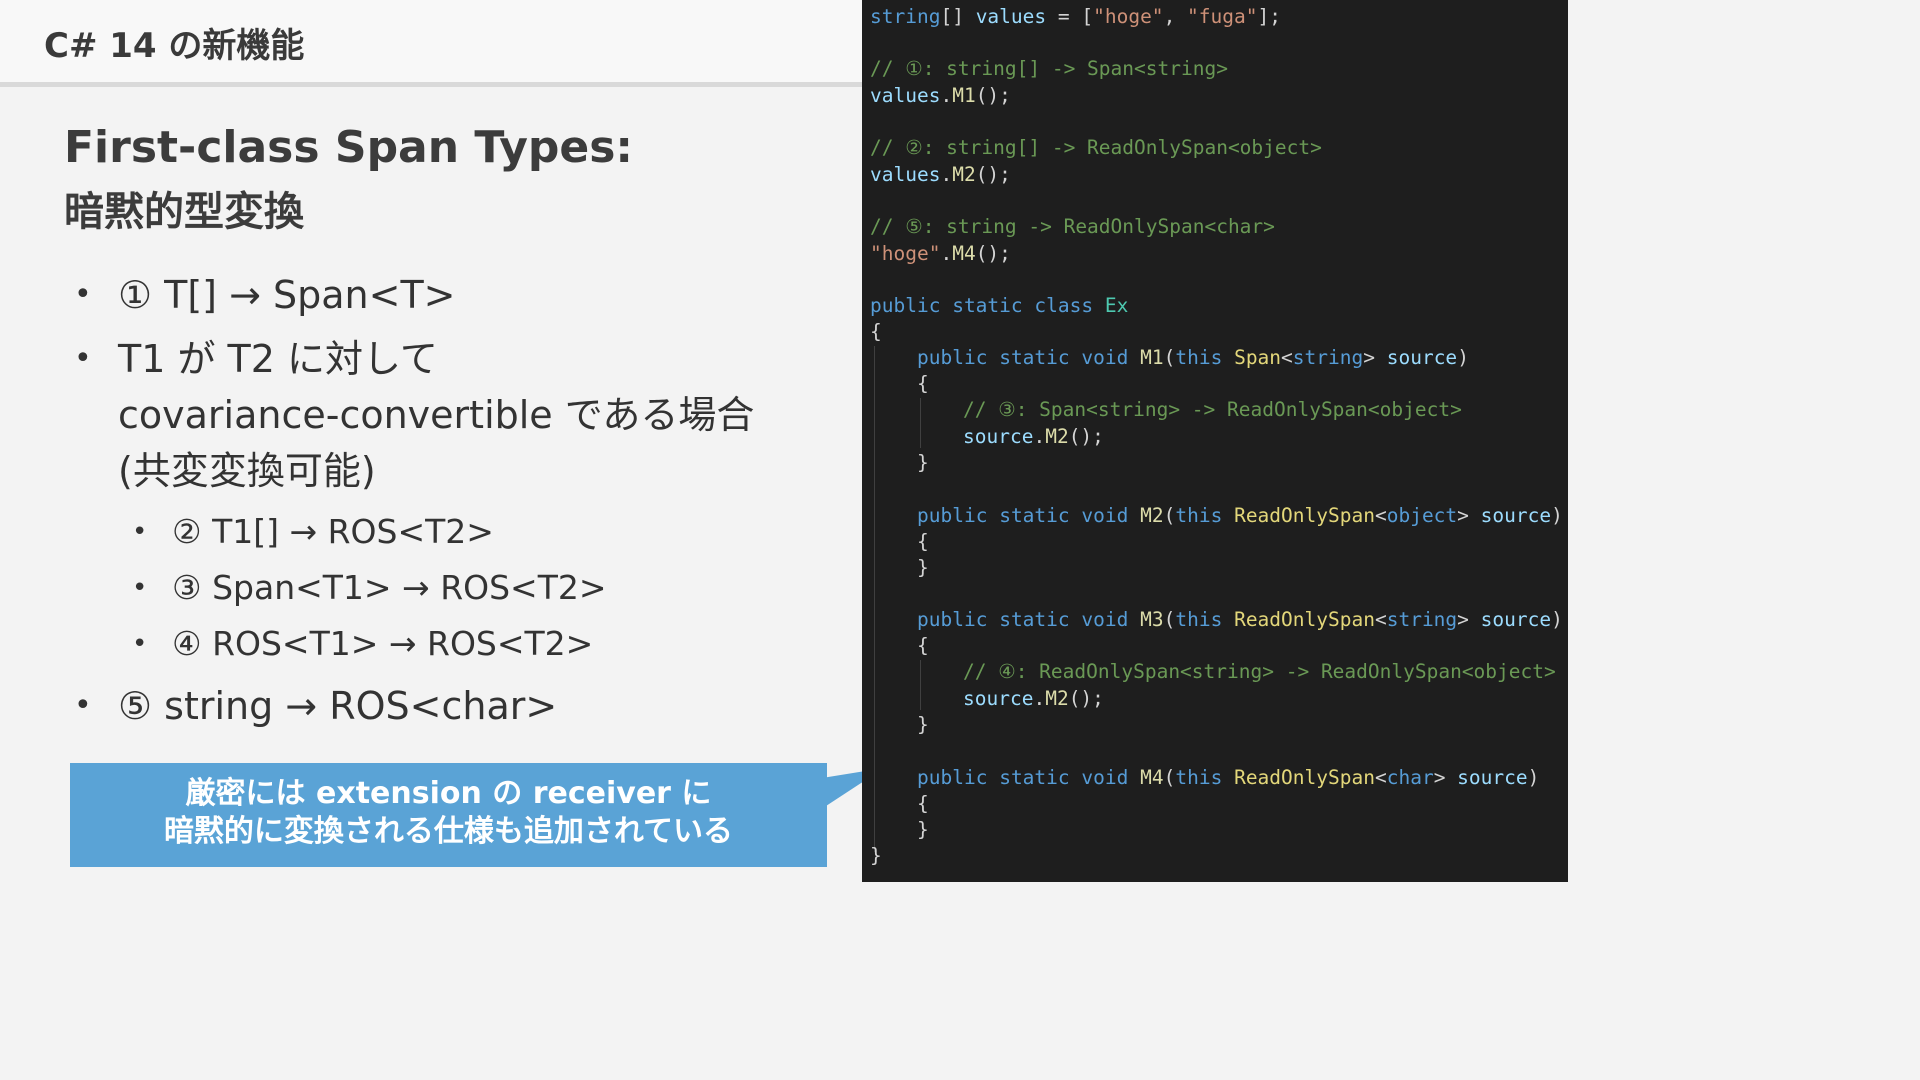  I want to click on code-comment: // ①: string[] -> Span<string>, so click(1049, 68).